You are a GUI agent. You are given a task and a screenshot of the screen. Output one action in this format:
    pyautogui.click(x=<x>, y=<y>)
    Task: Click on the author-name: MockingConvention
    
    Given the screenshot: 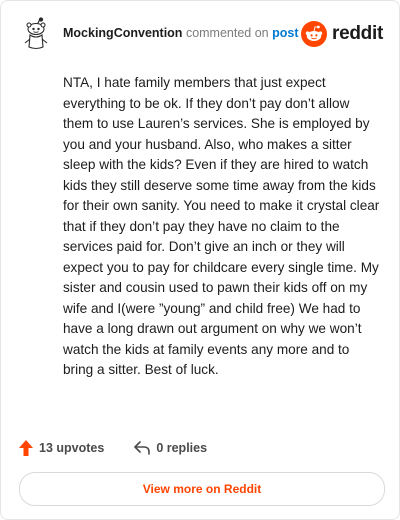 What is the action you would take?
    pyautogui.click(x=122, y=33)
    